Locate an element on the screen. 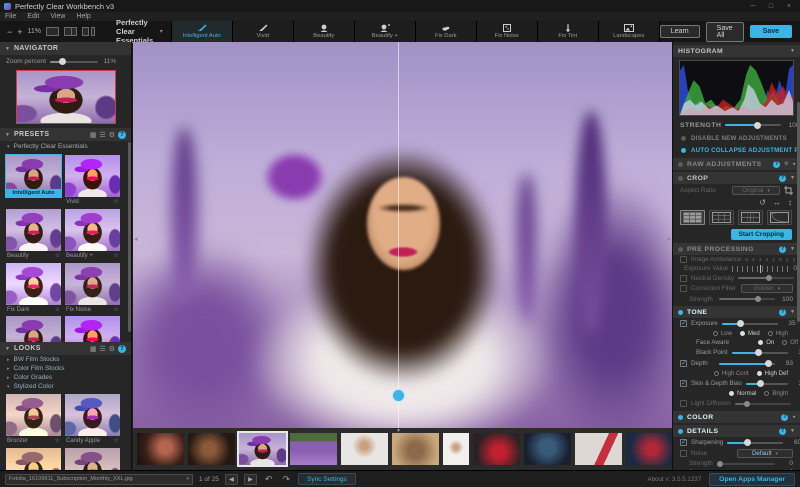 This screenshot has width=800, height=487. exposure-high-radio is located at coordinates (770, 333).